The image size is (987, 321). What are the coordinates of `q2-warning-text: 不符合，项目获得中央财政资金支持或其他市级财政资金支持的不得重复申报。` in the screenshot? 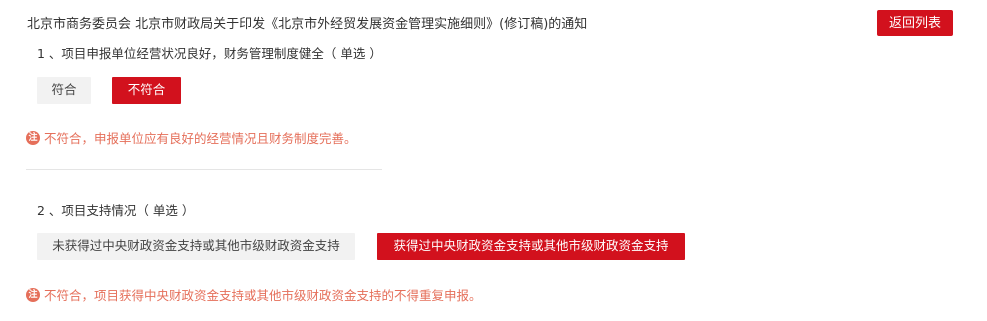 It's located at (263, 295).